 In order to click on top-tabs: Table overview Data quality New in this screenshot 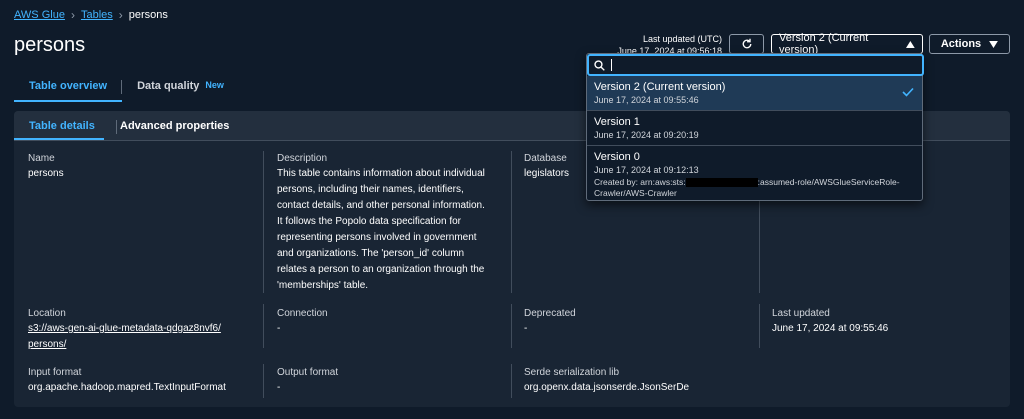, I will do `click(126, 91)`.